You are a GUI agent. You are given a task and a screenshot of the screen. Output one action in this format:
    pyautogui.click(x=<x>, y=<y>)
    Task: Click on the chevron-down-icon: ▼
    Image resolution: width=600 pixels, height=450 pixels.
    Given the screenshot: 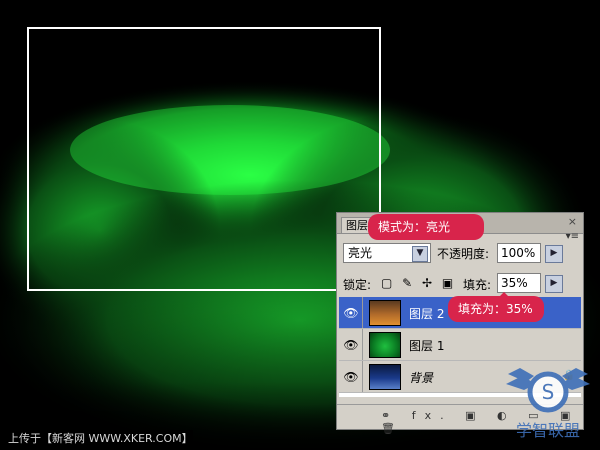 What is the action you would take?
    pyautogui.click(x=420, y=254)
    